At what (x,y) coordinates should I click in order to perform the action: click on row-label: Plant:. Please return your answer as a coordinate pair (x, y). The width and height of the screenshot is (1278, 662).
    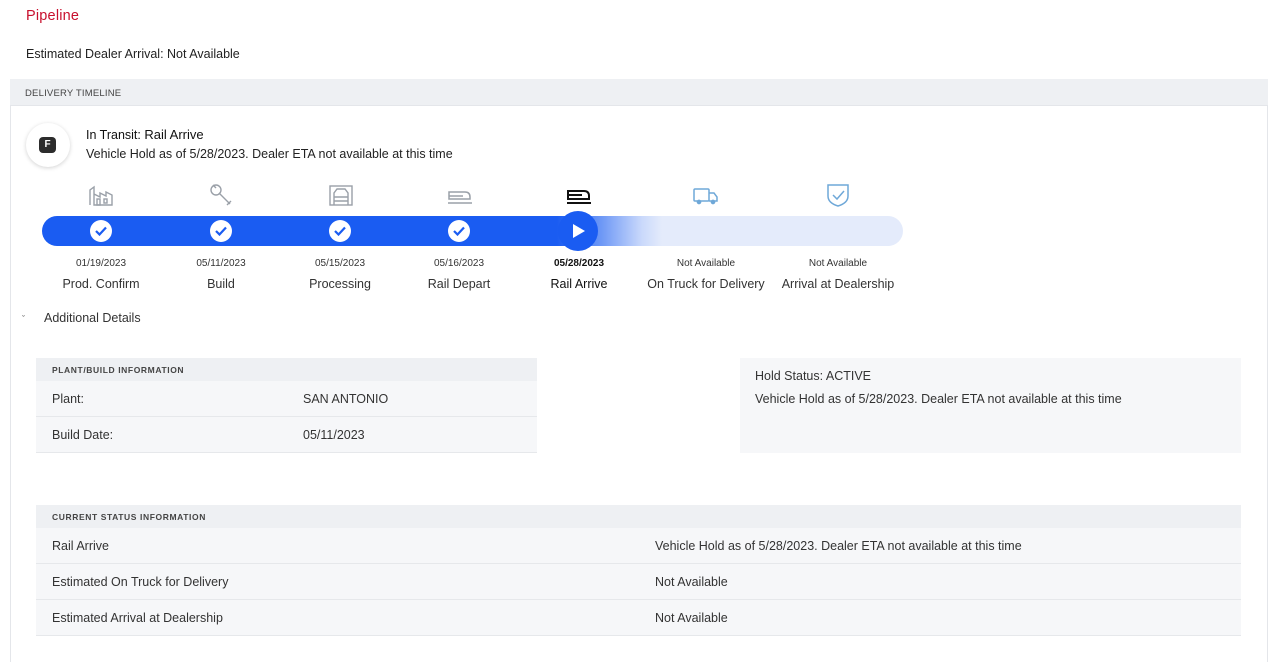
    Looking at the image, I should click on (68, 399).